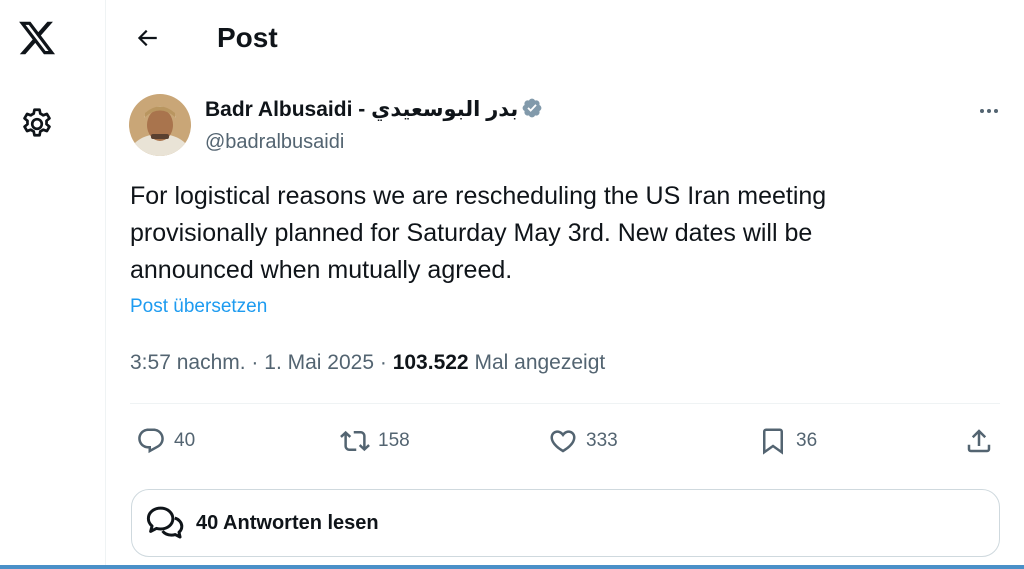 The width and height of the screenshot is (1024, 569). Describe the element at coordinates (375, 441) in the screenshot. I see `repost-button: 158` at that location.